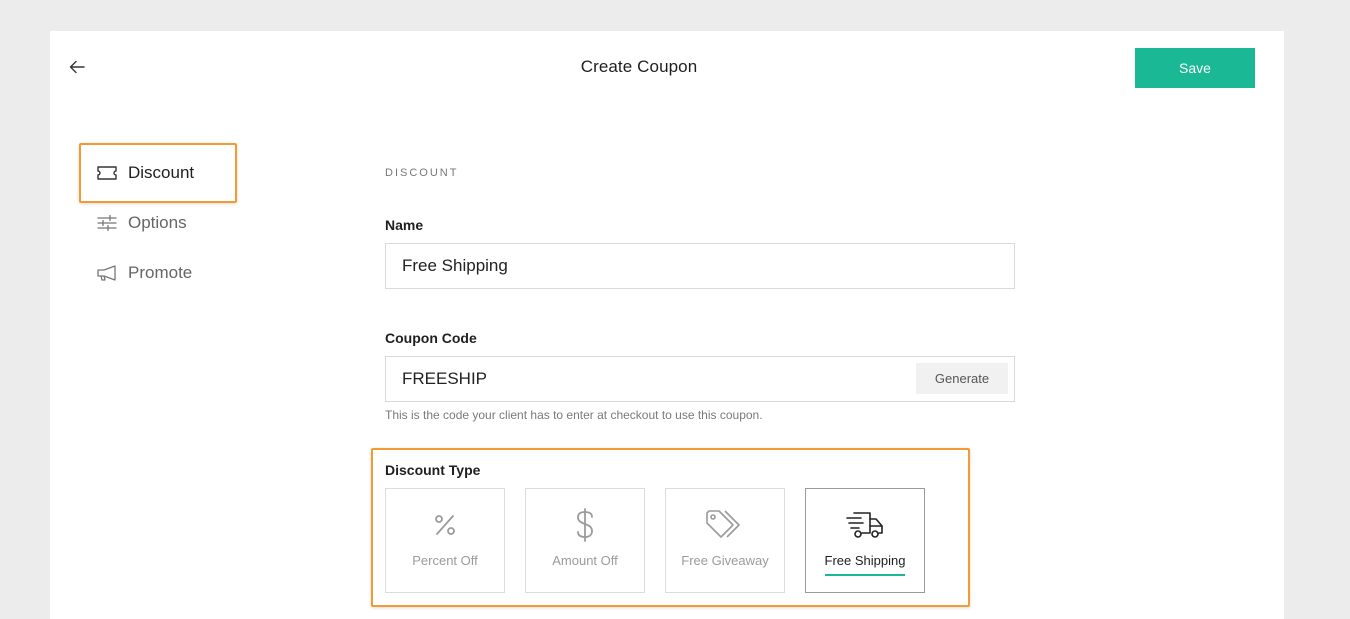  Describe the element at coordinates (107, 273) in the screenshot. I see `megaphone-icon` at that location.